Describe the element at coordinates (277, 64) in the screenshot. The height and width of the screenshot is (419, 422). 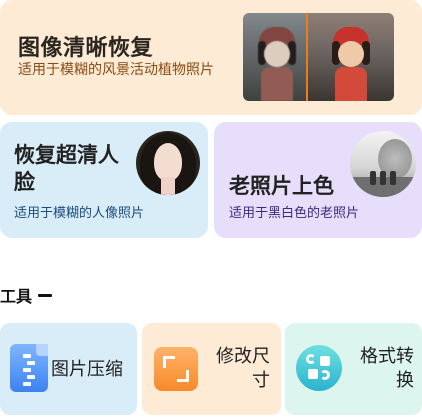
I see `child-figure-blurred` at that location.